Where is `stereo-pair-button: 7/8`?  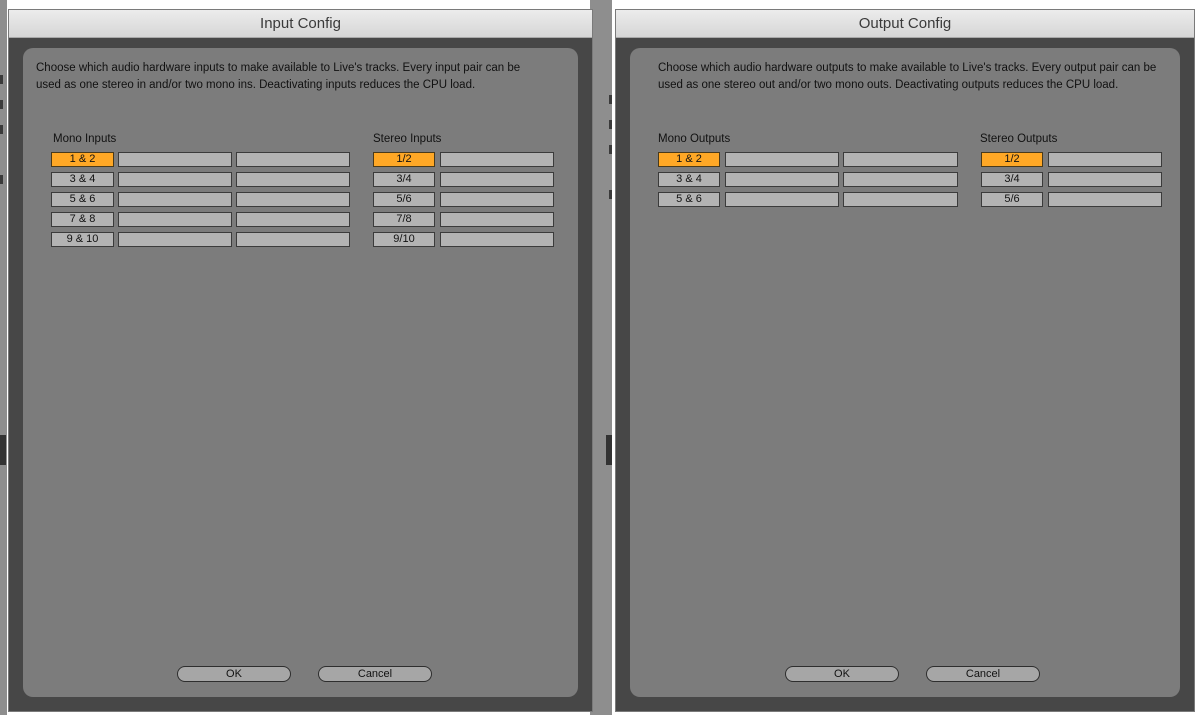 stereo-pair-button: 7/8 is located at coordinates (404, 219).